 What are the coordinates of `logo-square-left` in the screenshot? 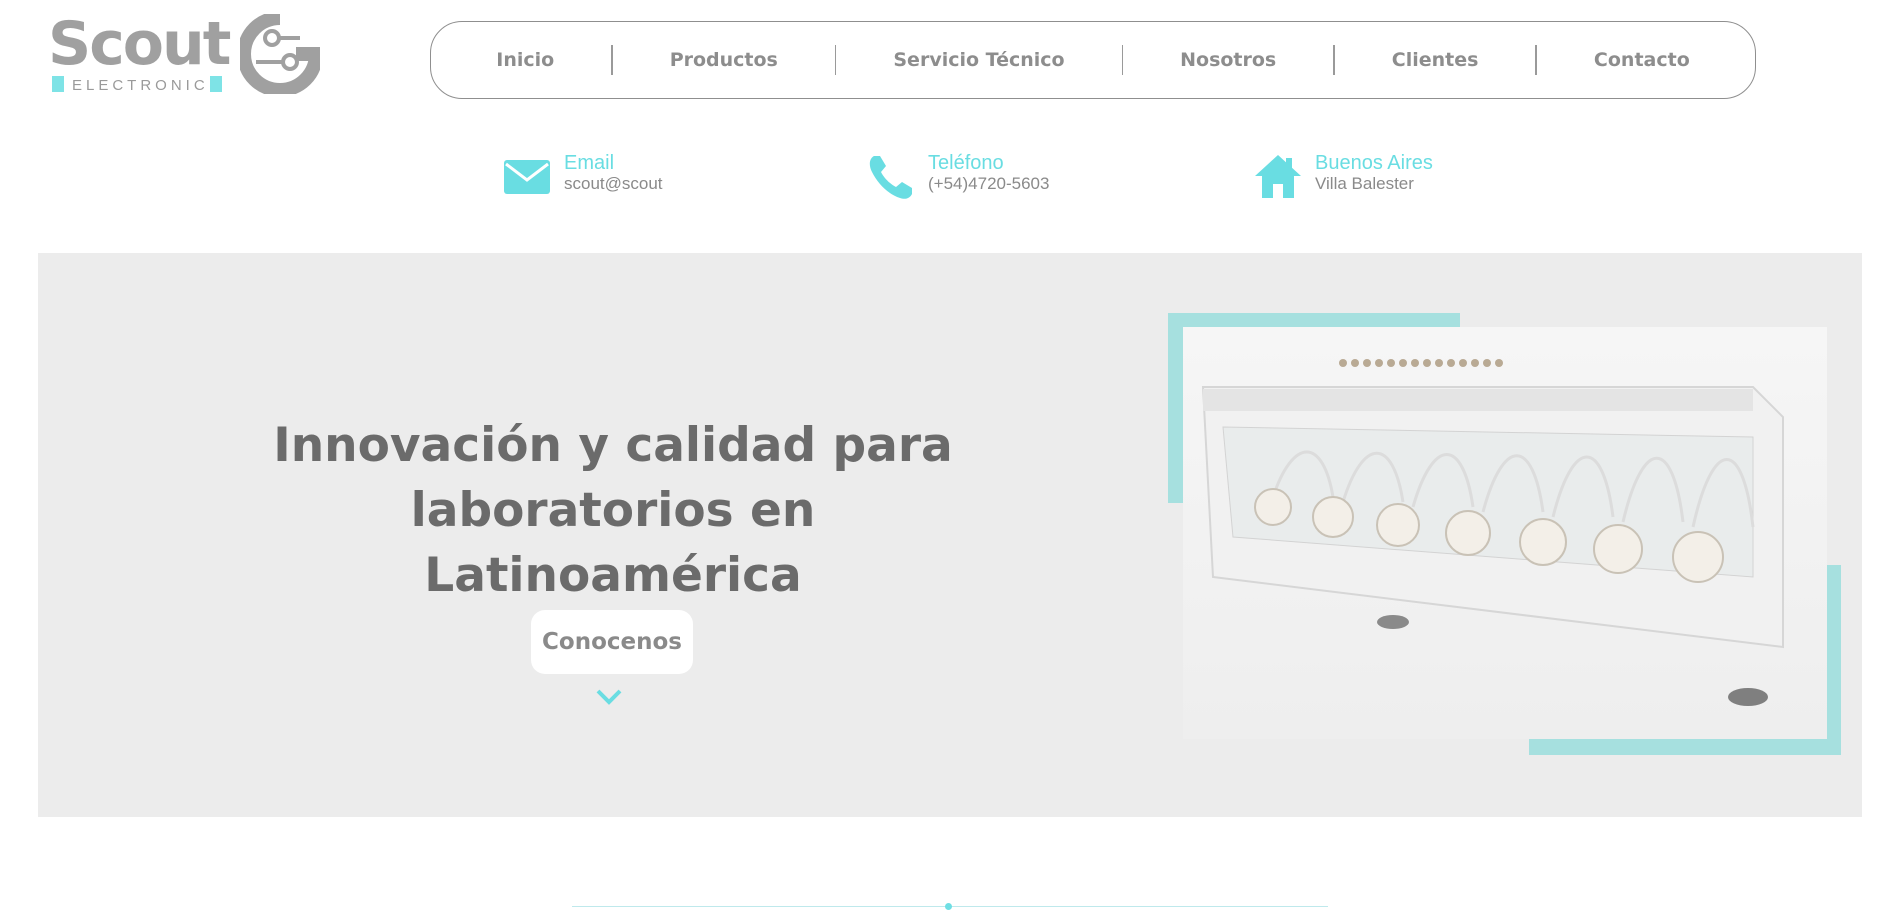 It's located at (58, 84).